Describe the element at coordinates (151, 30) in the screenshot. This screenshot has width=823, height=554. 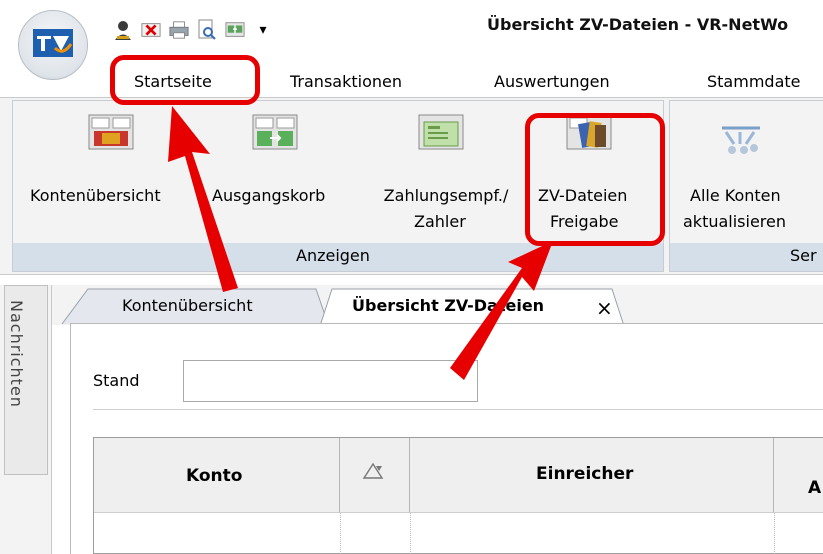
I see `delete-icon` at that location.